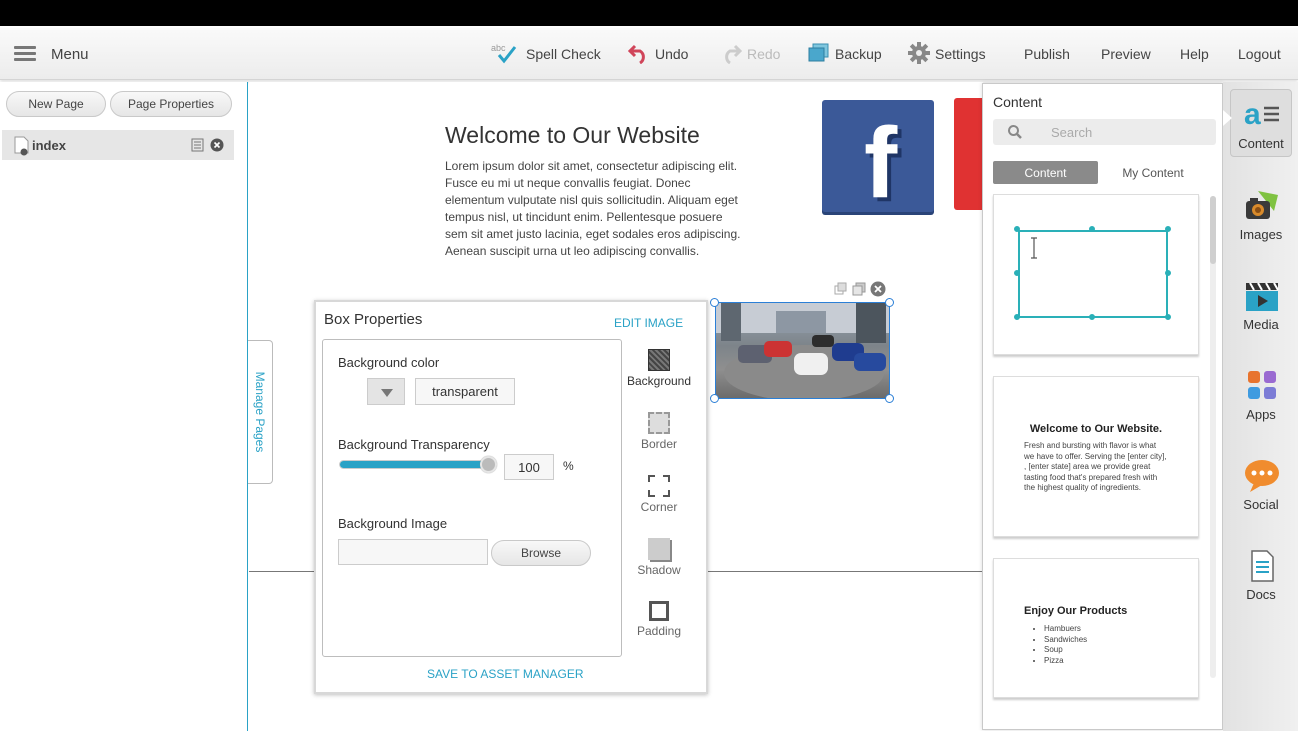 The height and width of the screenshot is (731, 1298). I want to click on preview-button: Preview, so click(1126, 54).